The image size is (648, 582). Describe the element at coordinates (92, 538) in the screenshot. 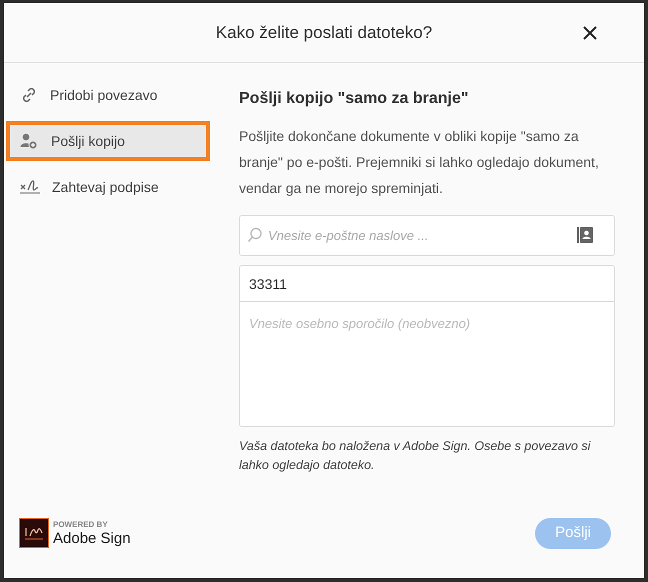

I see `brand-name: Adobe Sign` at that location.